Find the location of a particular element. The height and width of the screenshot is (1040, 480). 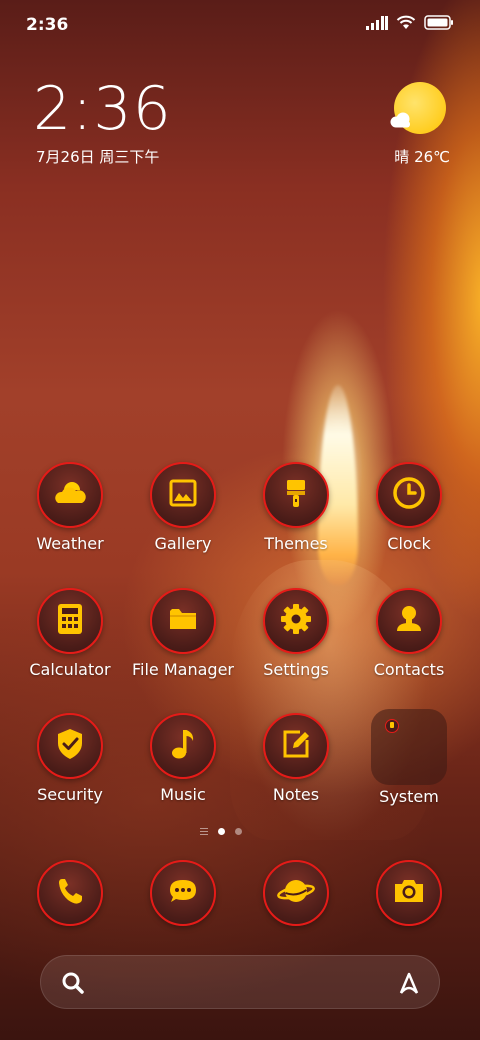

clock-widget-time: 2:36 is located at coordinates (102, 109).